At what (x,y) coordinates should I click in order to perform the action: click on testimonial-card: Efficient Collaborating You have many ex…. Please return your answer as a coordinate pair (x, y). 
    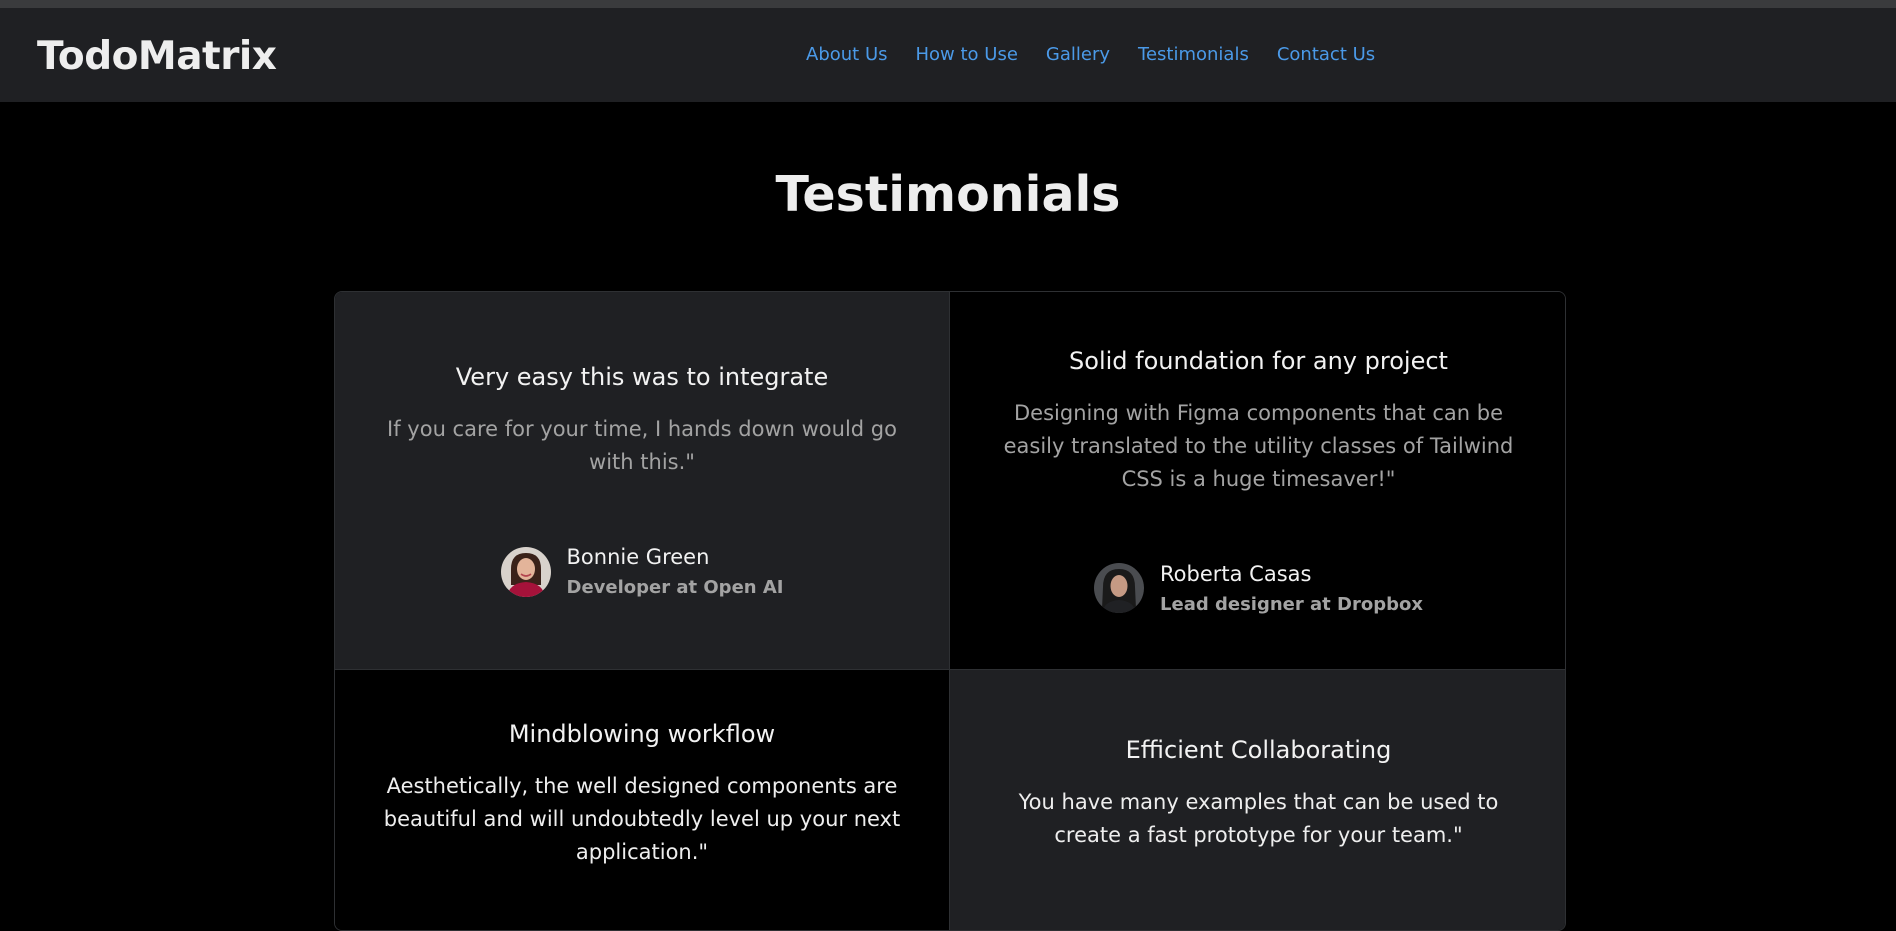
    Looking at the image, I should click on (1257, 800).